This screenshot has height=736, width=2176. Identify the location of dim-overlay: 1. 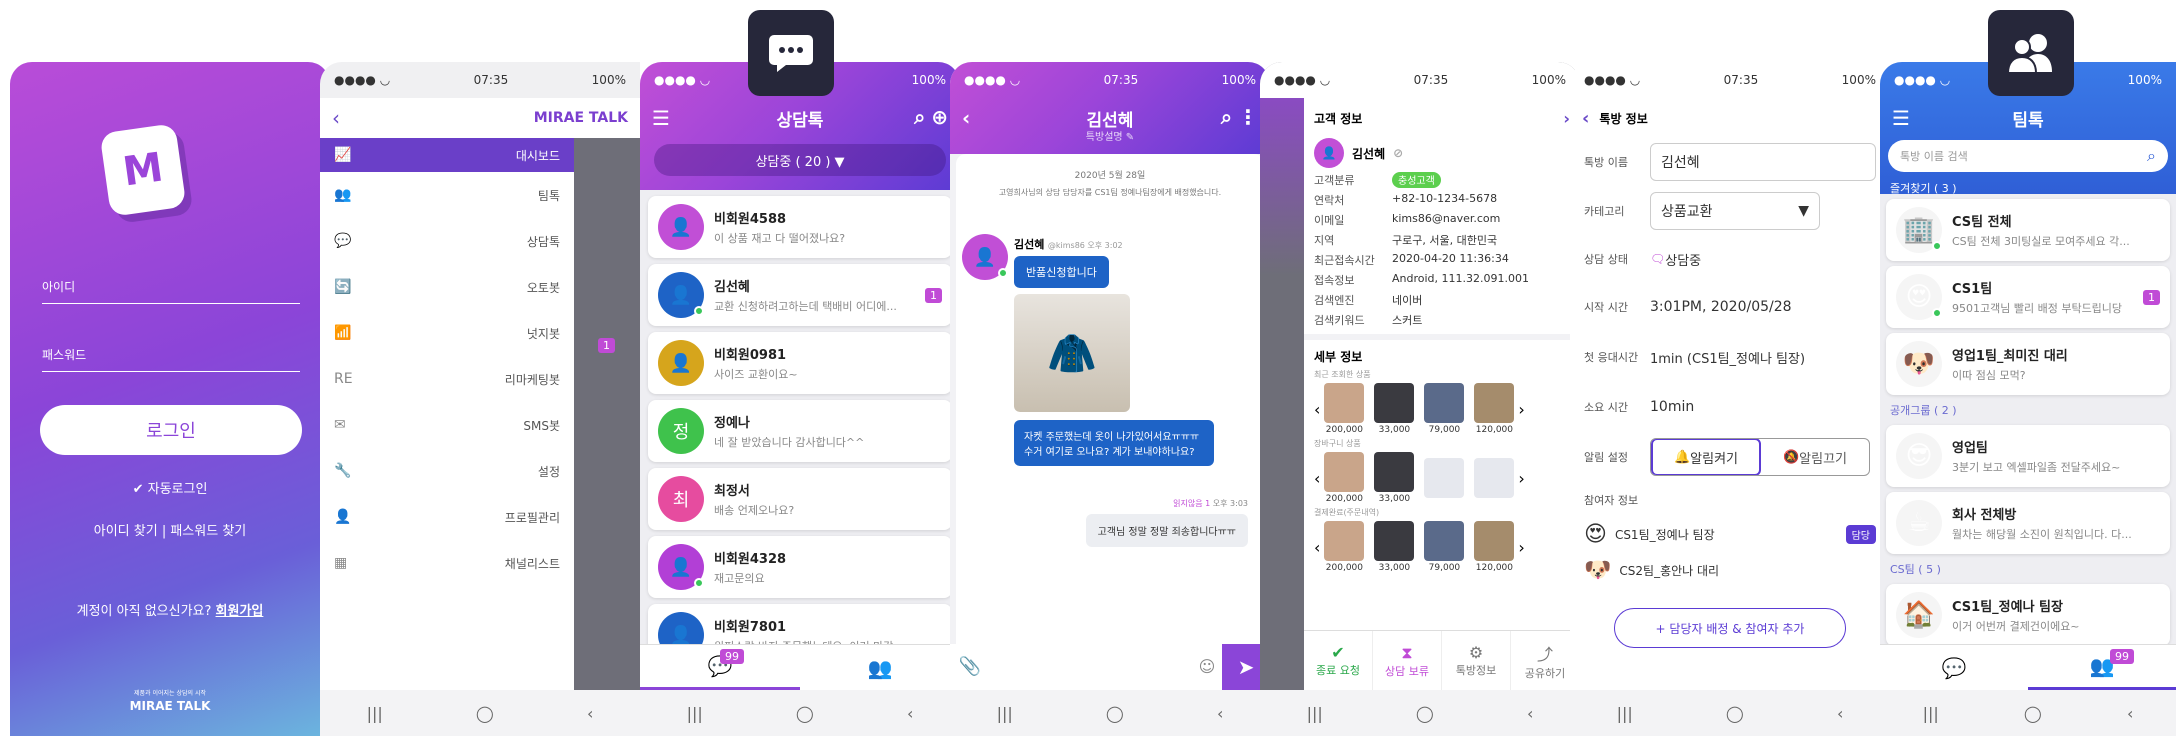
(607, 414).